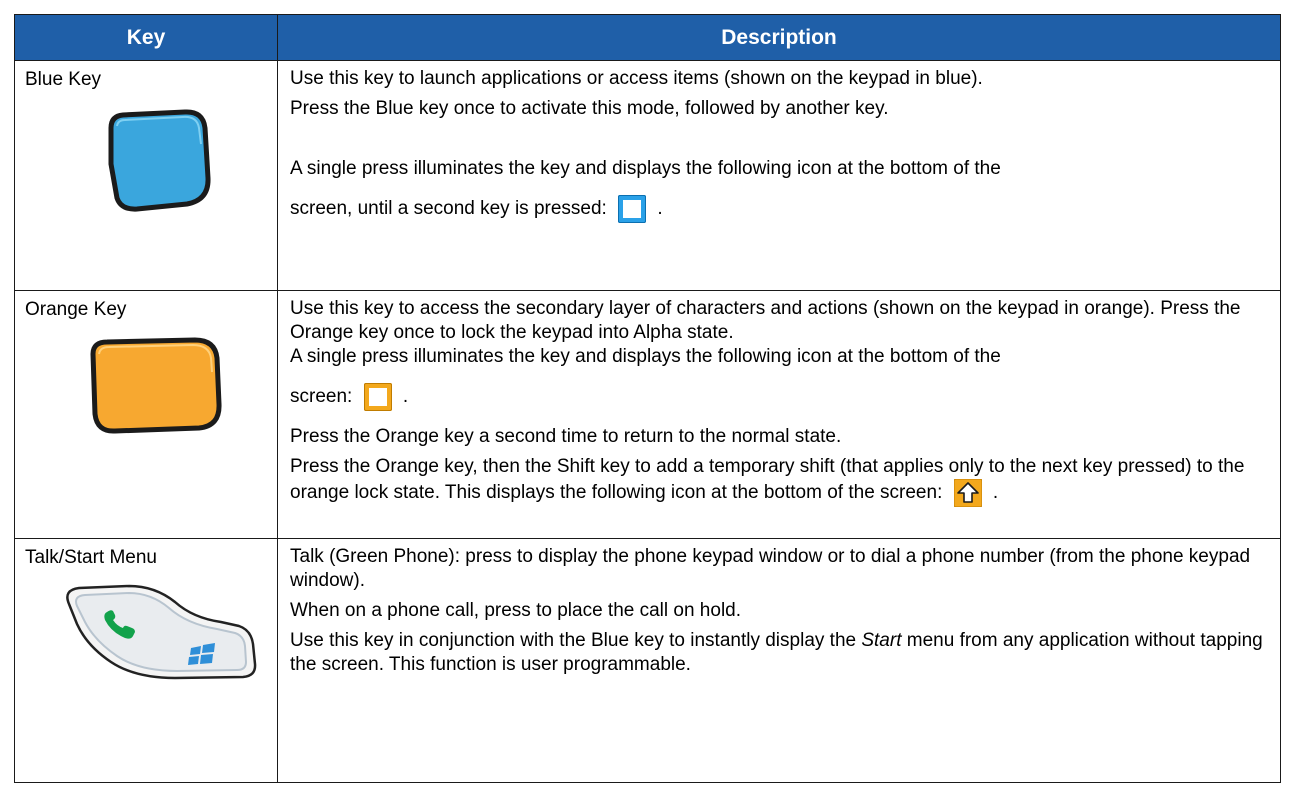  Describe the element at coordinates (632, 208) in the screenshot. I see `blue-mode-indicator-icon` at that location.